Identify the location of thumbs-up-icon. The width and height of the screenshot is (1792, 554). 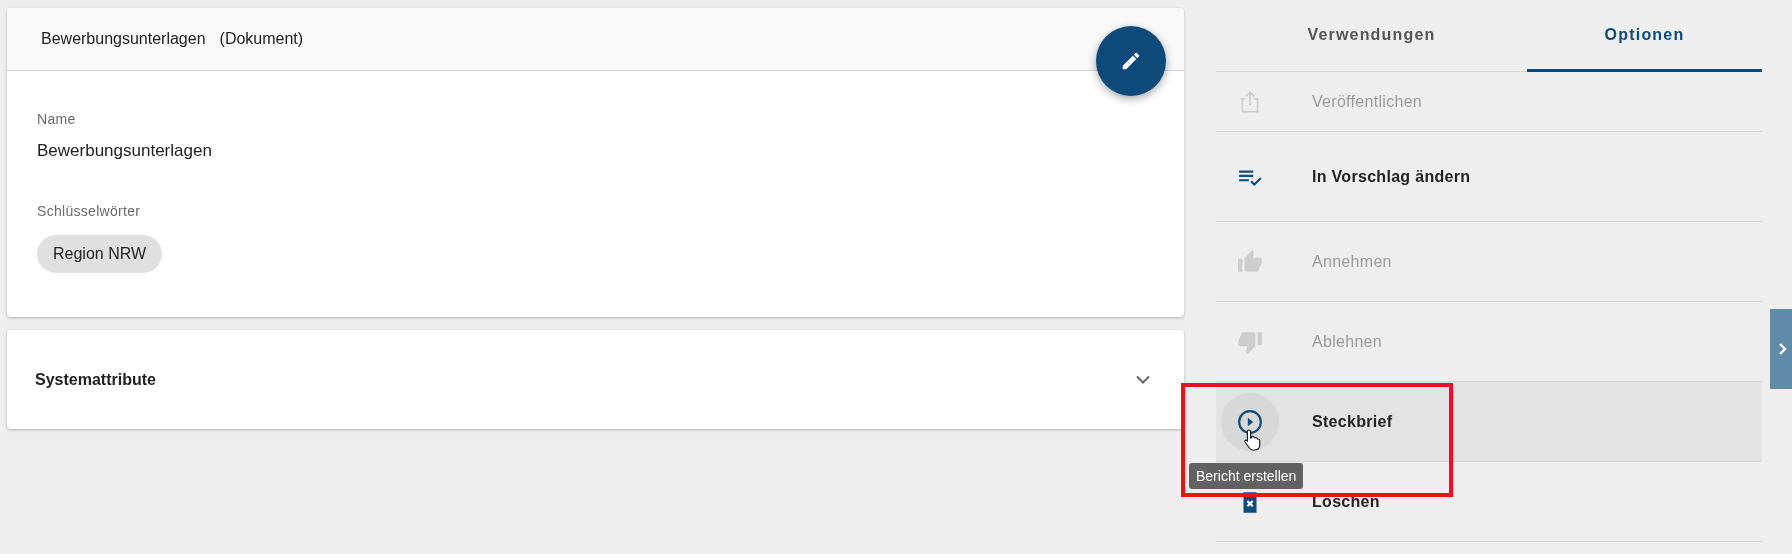
(1250, 261).